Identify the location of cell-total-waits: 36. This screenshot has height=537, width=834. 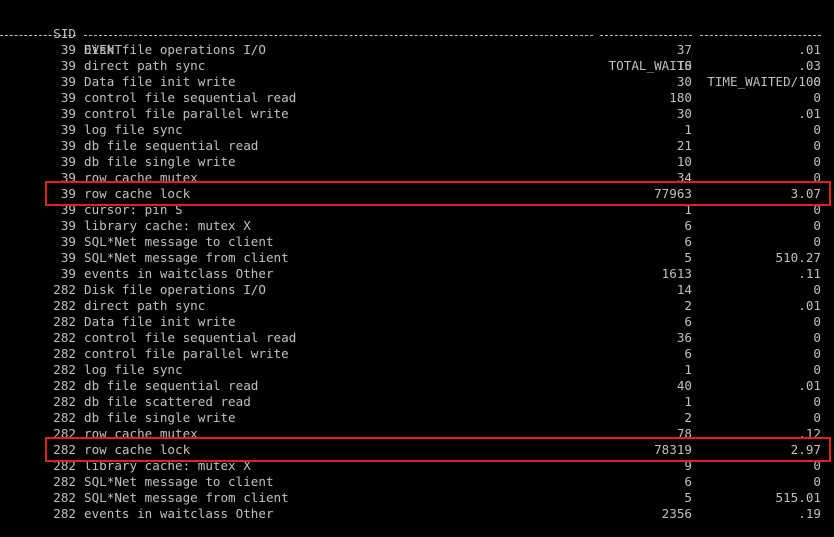
(684, 337).